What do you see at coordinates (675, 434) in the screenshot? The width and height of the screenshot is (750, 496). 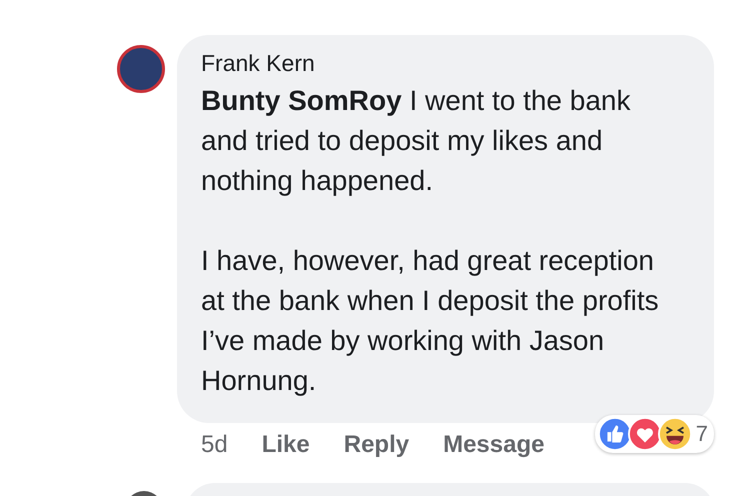 I see `laughing-face-icon` at bounding box center [675, 434].